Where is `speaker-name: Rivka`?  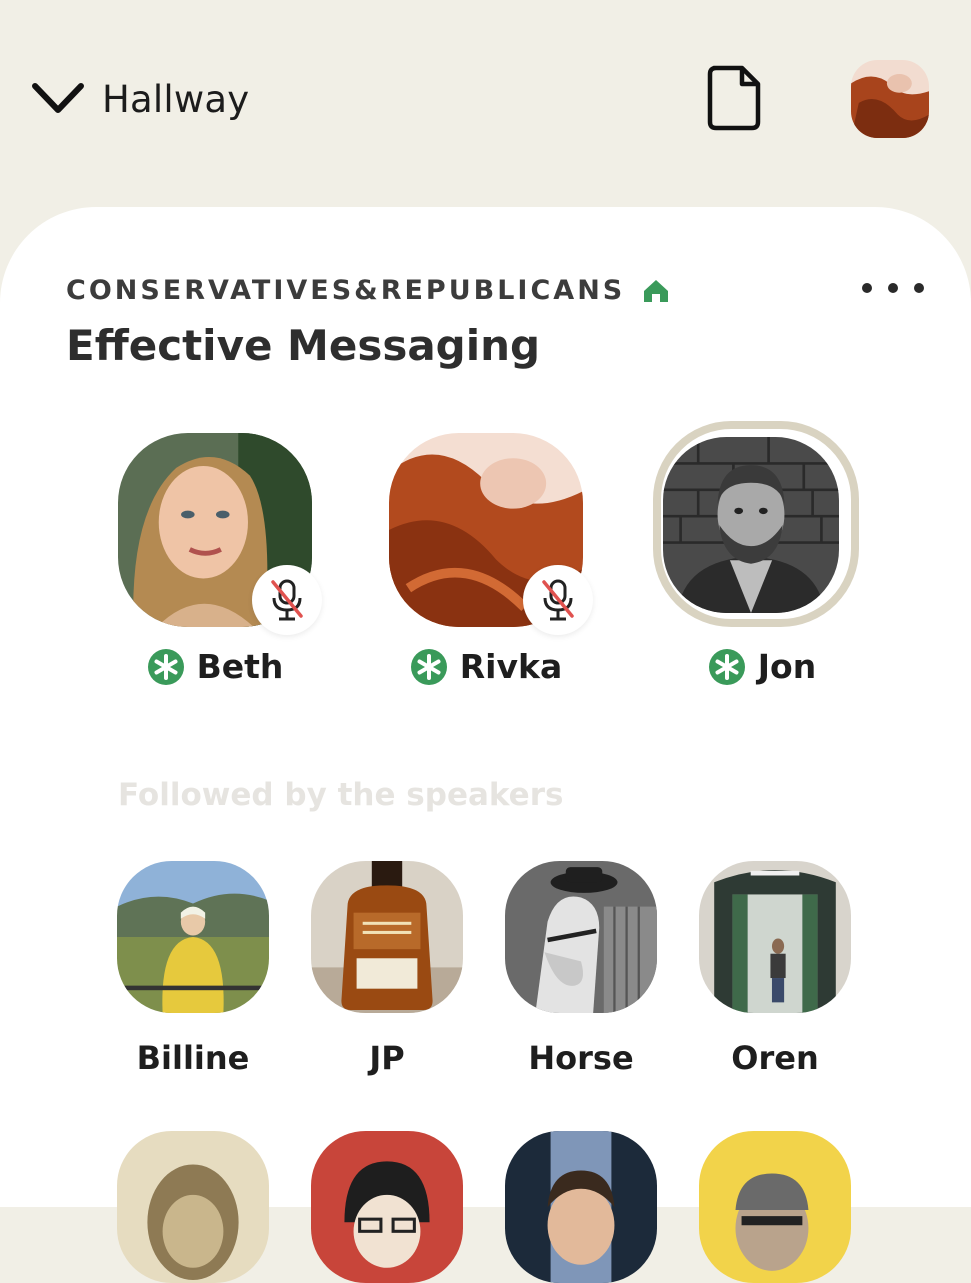 speaker-name: Rivka is located at coordinates (511, 666).